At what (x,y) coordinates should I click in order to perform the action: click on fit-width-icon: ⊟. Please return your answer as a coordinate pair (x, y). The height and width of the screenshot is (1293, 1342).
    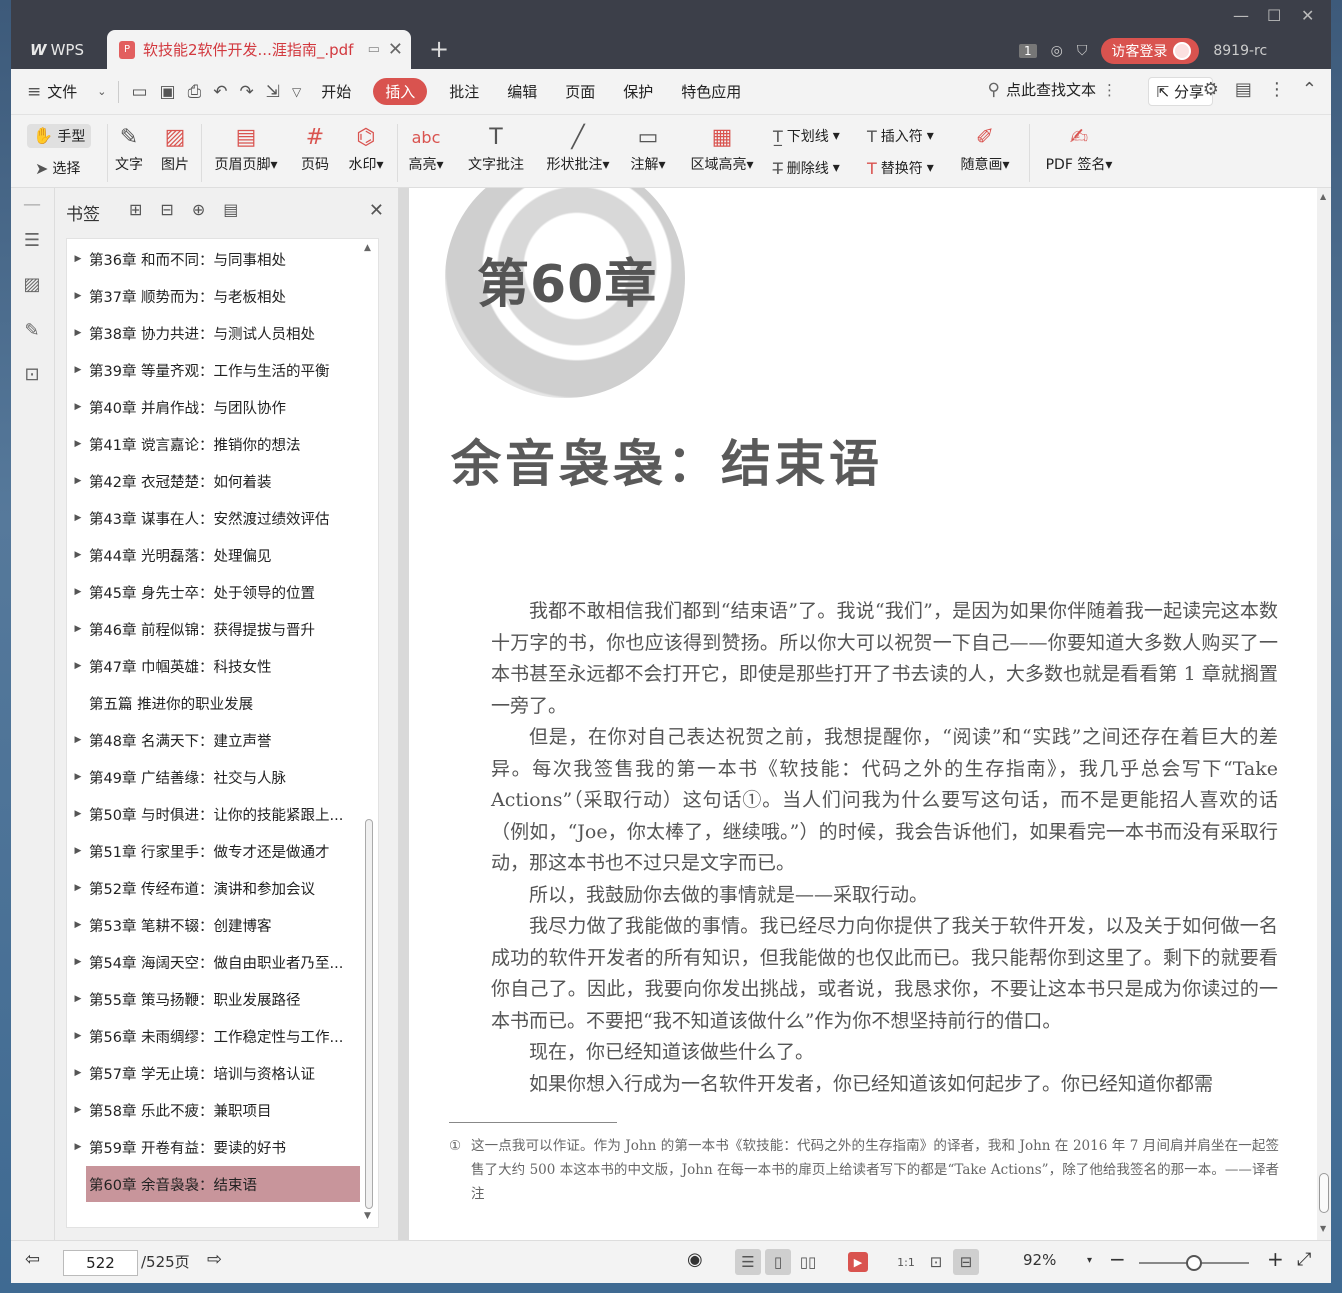
    Looking at the image, I should click on (966, 1262).